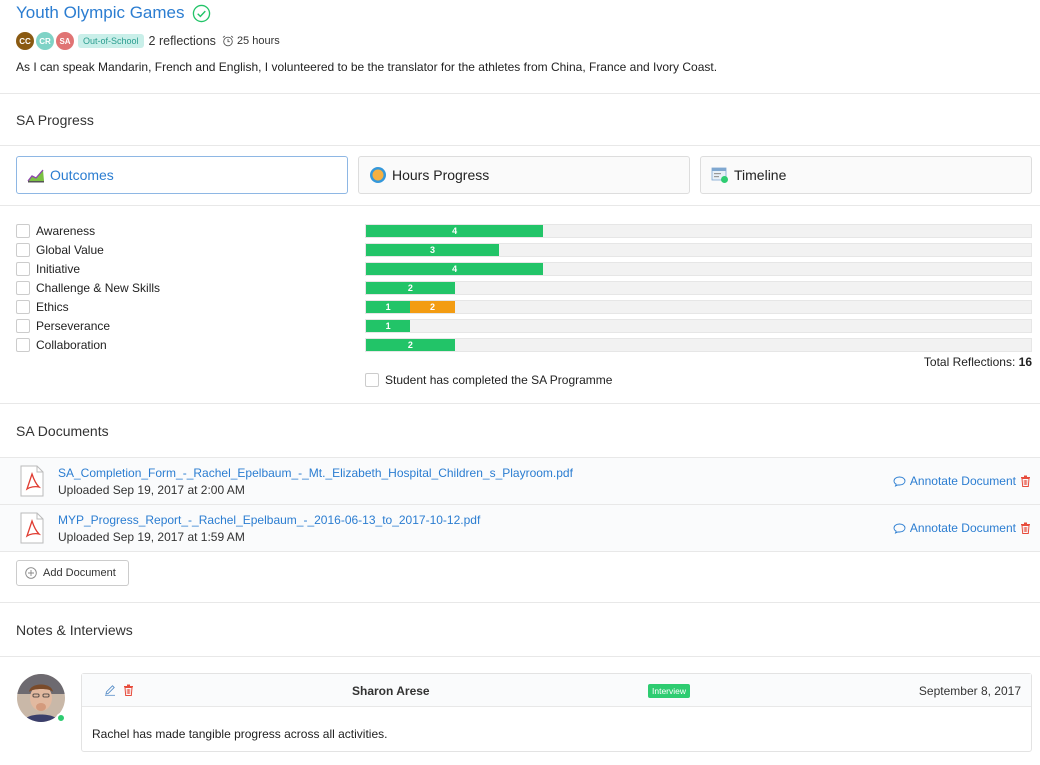  I want to click on outcome-row: Ethics, so click(42, 307).